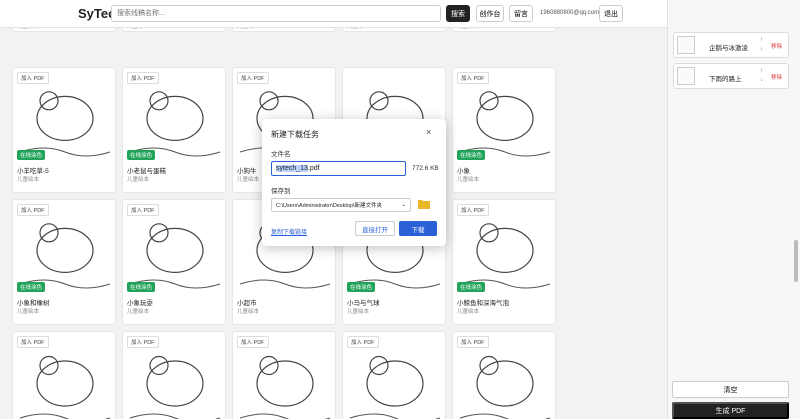  I want to click on artwork-card: 加入 PDF 在线涂色小羊吃草-5 儿童绘本, so click(64, 130).